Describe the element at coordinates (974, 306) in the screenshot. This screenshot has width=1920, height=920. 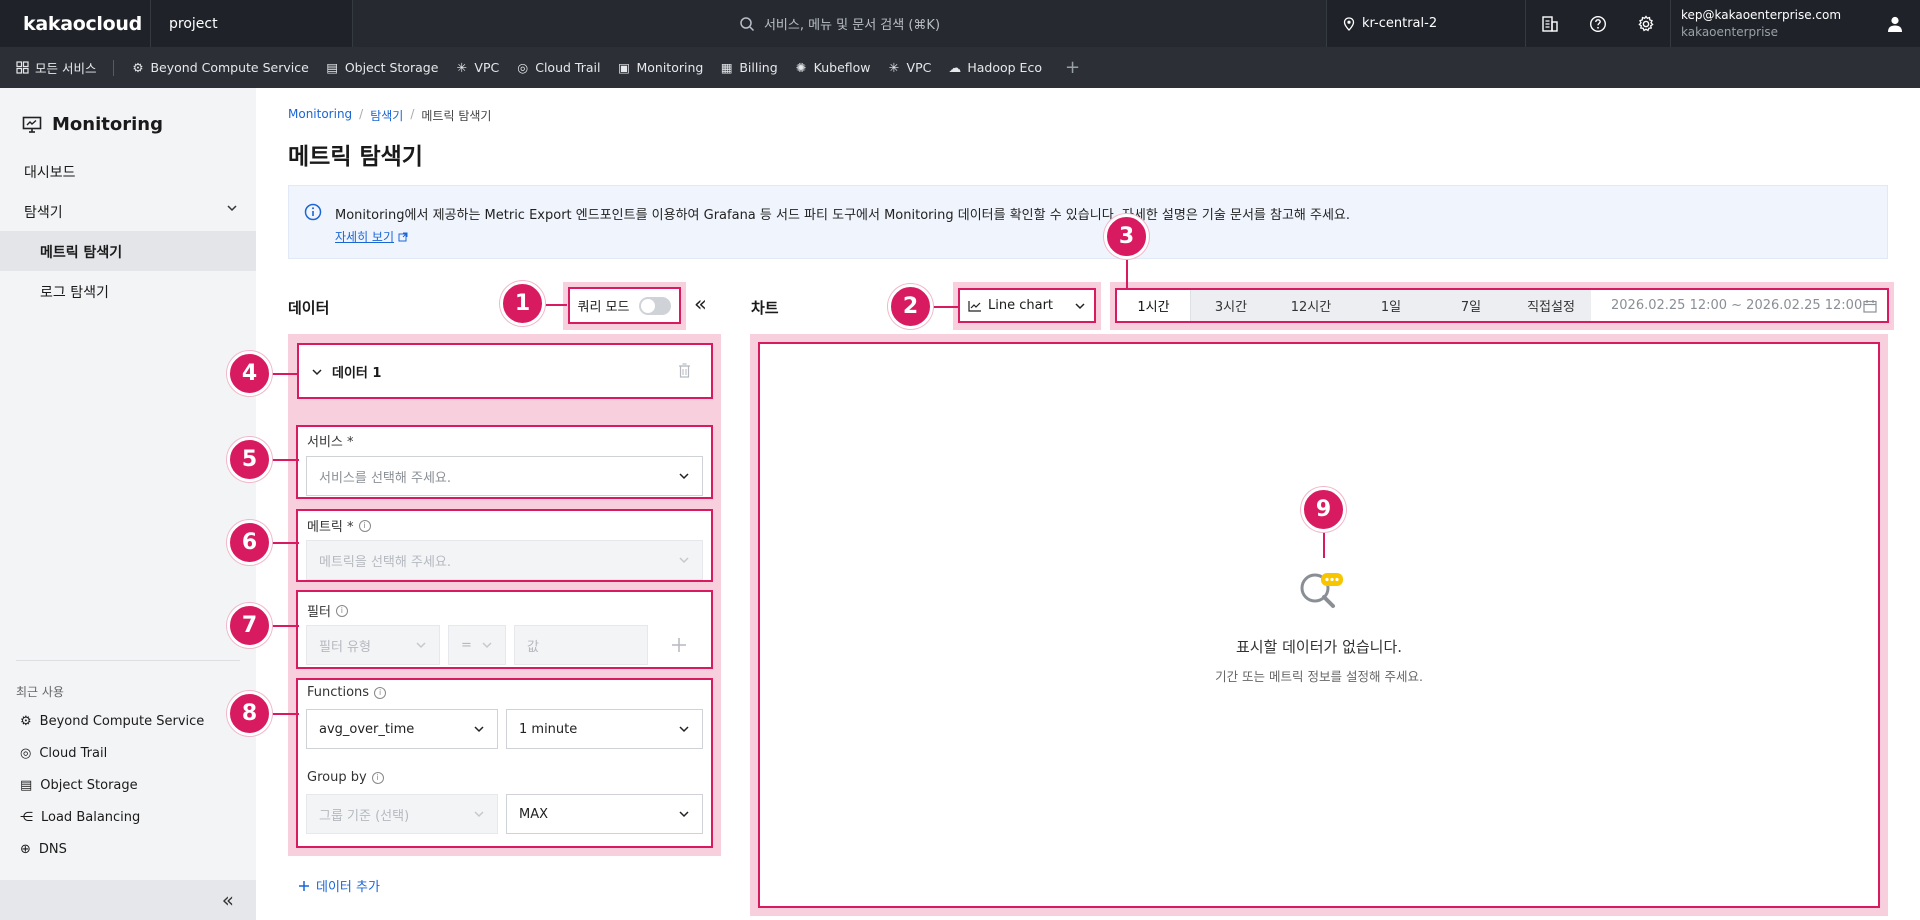
I see `line-chart-icon` at that location.